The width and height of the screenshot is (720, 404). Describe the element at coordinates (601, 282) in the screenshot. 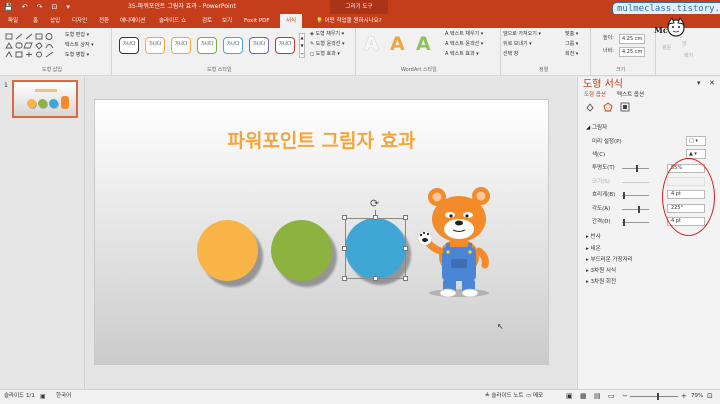

I see `section-3d-rotation: ▸ 3차원 회전` at that location.